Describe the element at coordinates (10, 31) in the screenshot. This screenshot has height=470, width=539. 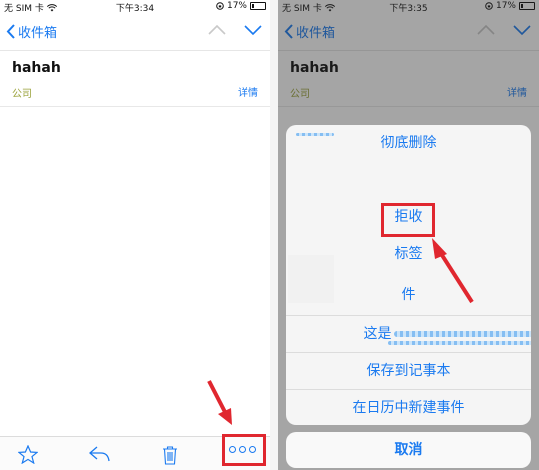
I see `chevron-left-icon` at that location.